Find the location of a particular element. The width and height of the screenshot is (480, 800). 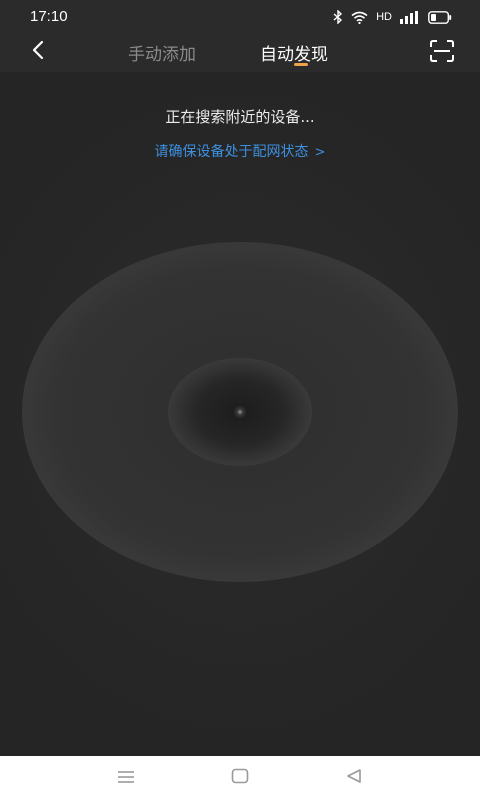

wifi-icon is located at coordinates (359, 17).